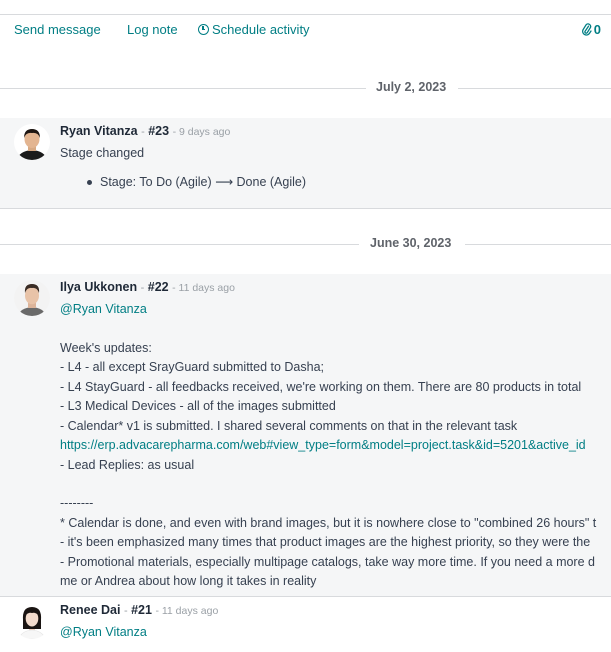 The image size is (611, 652). Describe the element at coordinates (99, 131) in the screenshot. I see `message-author: Ryan Vitanza` at that location.